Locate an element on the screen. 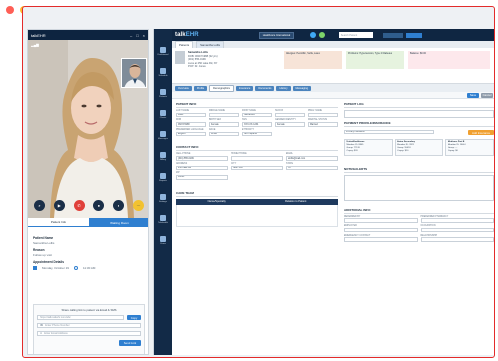  sidebar-item-label: Settings is located at coordinates (163, 201).